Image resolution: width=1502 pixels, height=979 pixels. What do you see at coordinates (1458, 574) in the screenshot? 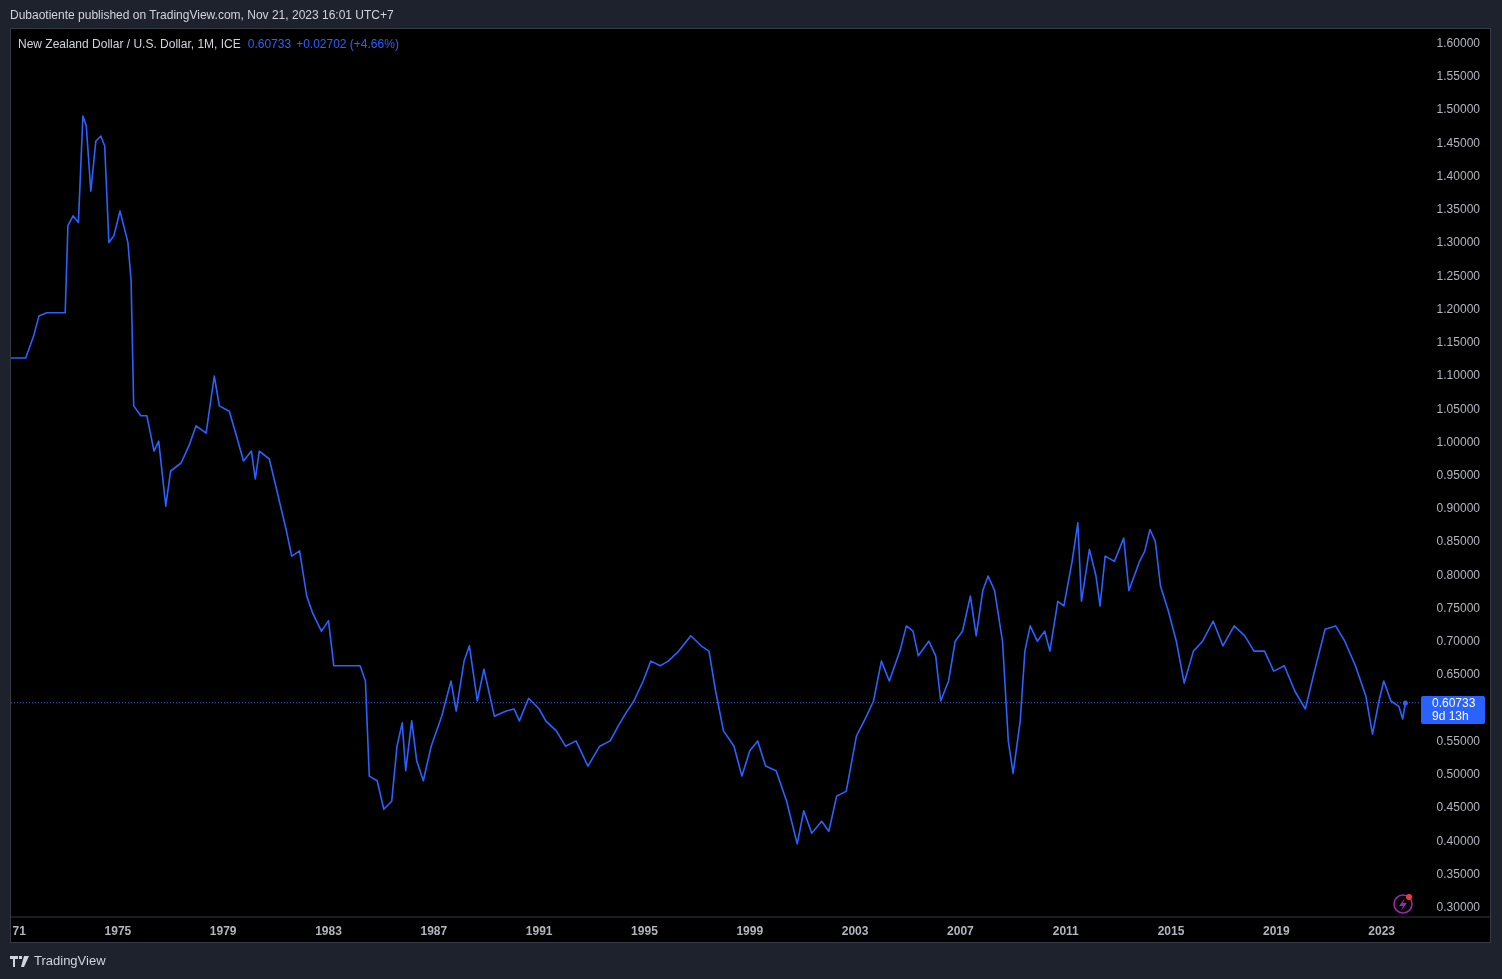
I see `y-axis-label: 0.80000` at bounding box center [1458, 574].